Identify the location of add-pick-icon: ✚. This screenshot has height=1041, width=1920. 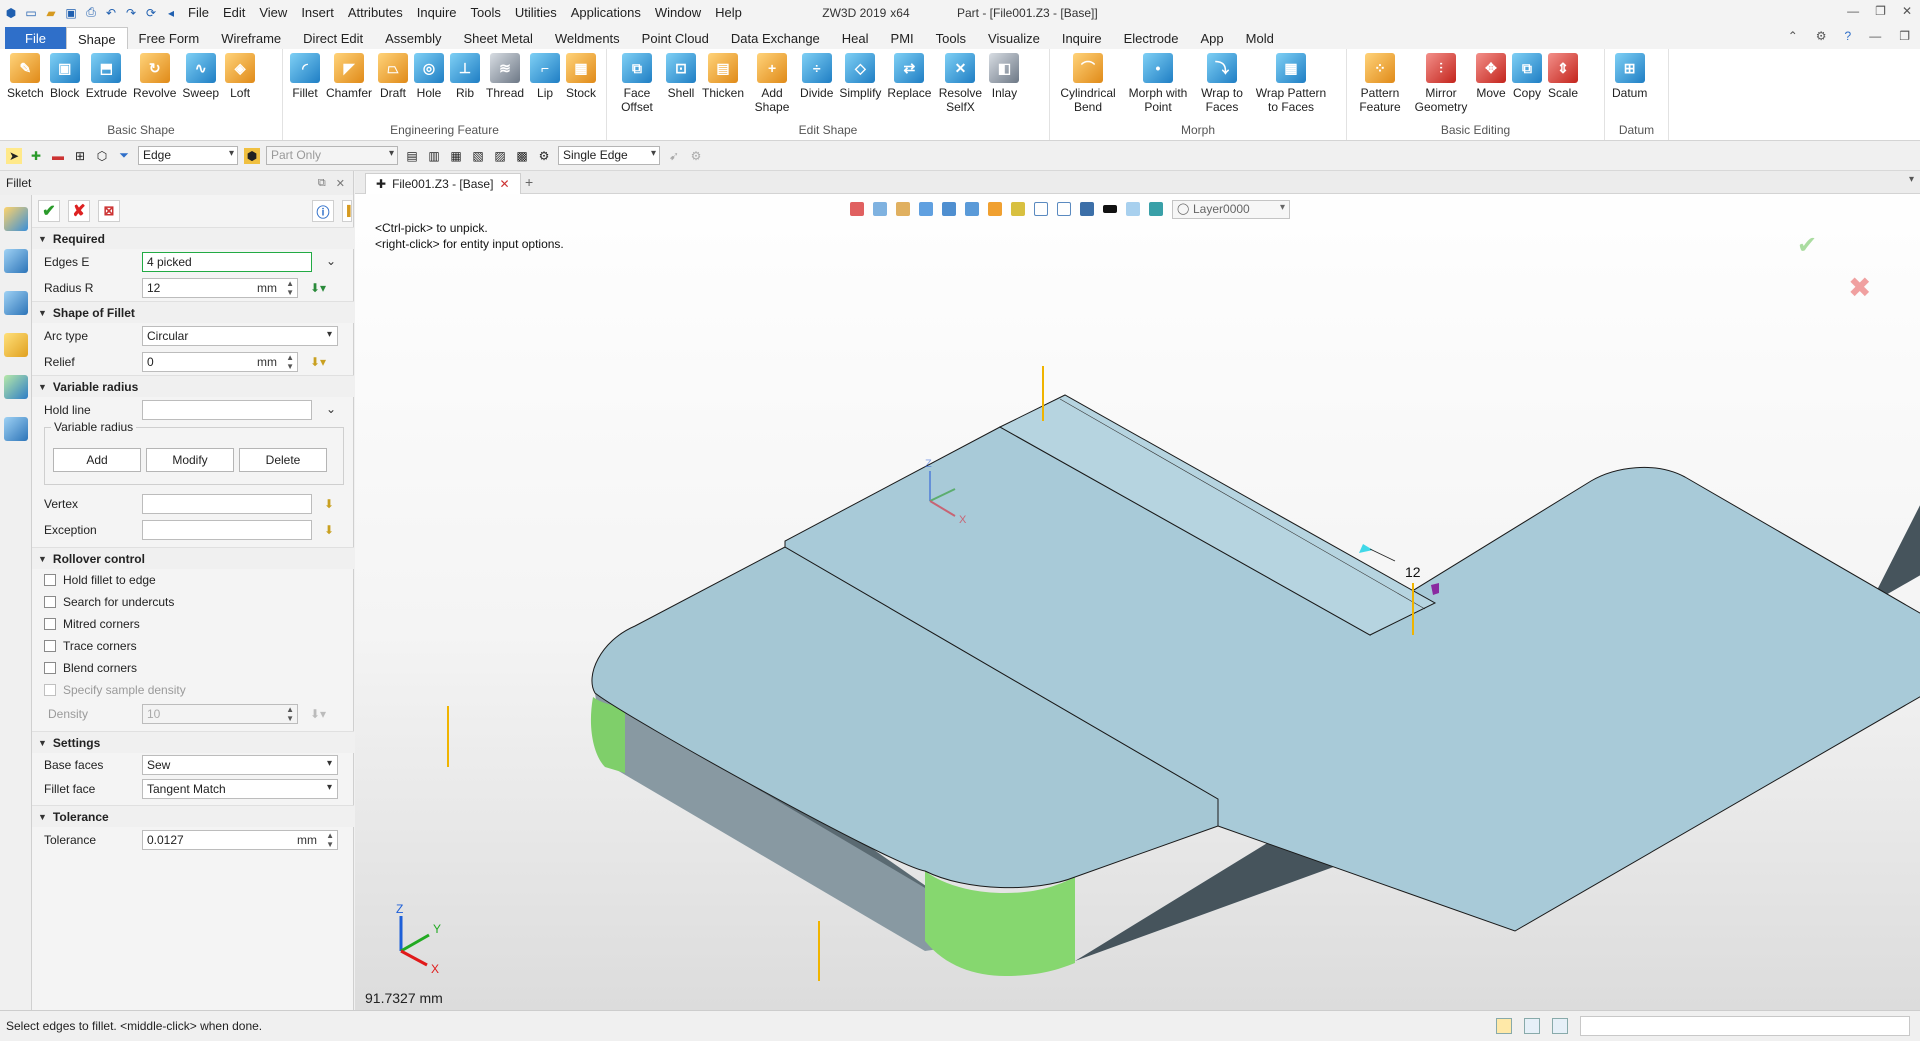
(36, 156).